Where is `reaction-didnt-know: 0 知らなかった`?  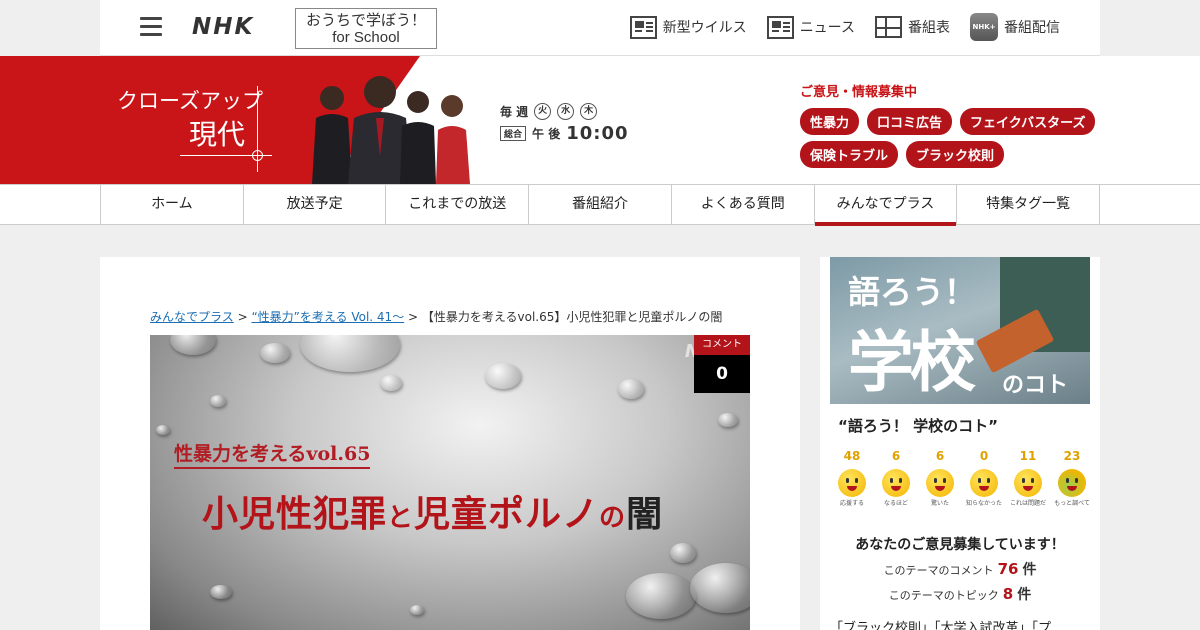 reaction-didnt-know: 0 知らなかった is located at coordinates (984, 478).